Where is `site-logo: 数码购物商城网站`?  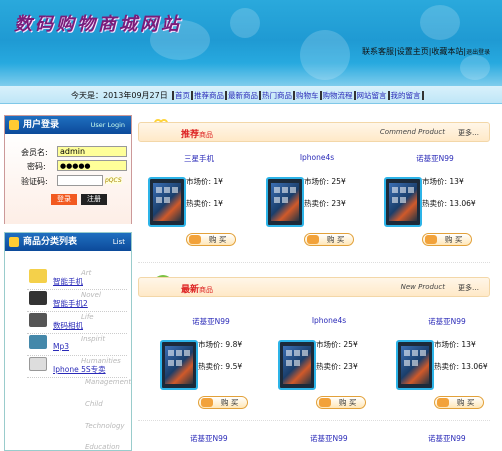
site-logo: 数码购物商城网站 is located at coordinates (98, 23).